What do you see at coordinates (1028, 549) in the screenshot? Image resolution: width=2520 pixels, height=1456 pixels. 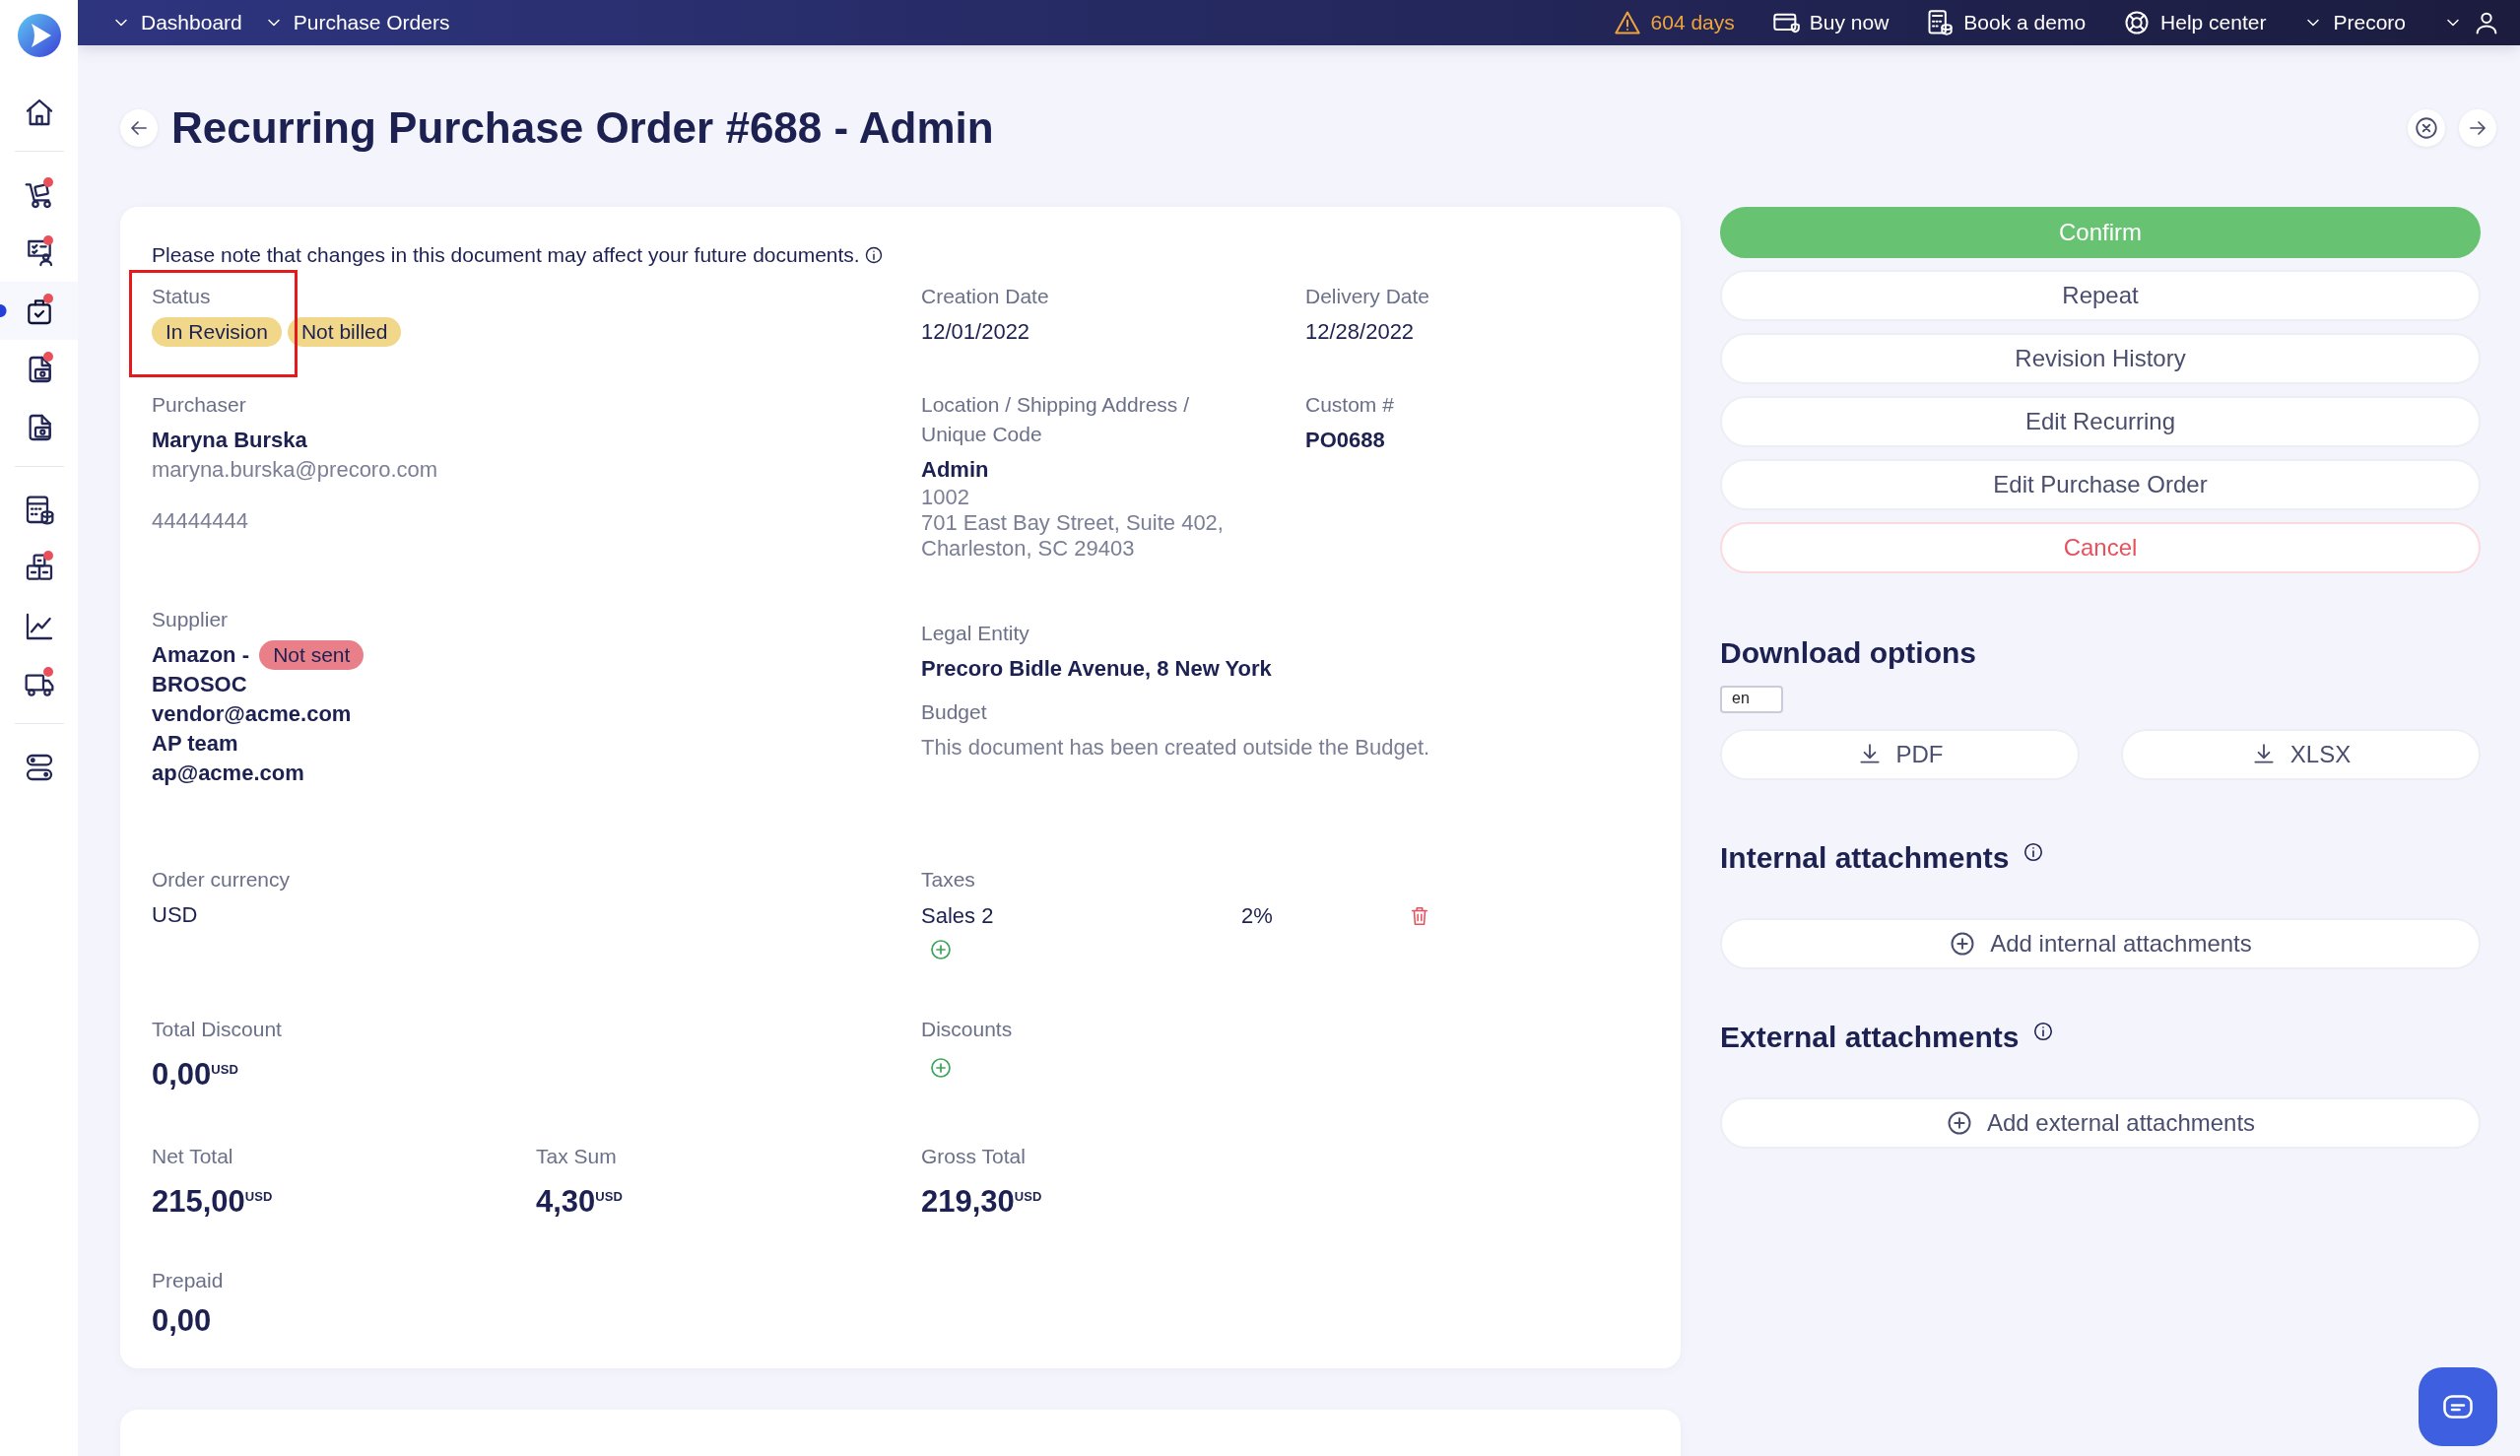 I see `address-line: Charleston, SC 29403` at bounding box center [1028, 549].